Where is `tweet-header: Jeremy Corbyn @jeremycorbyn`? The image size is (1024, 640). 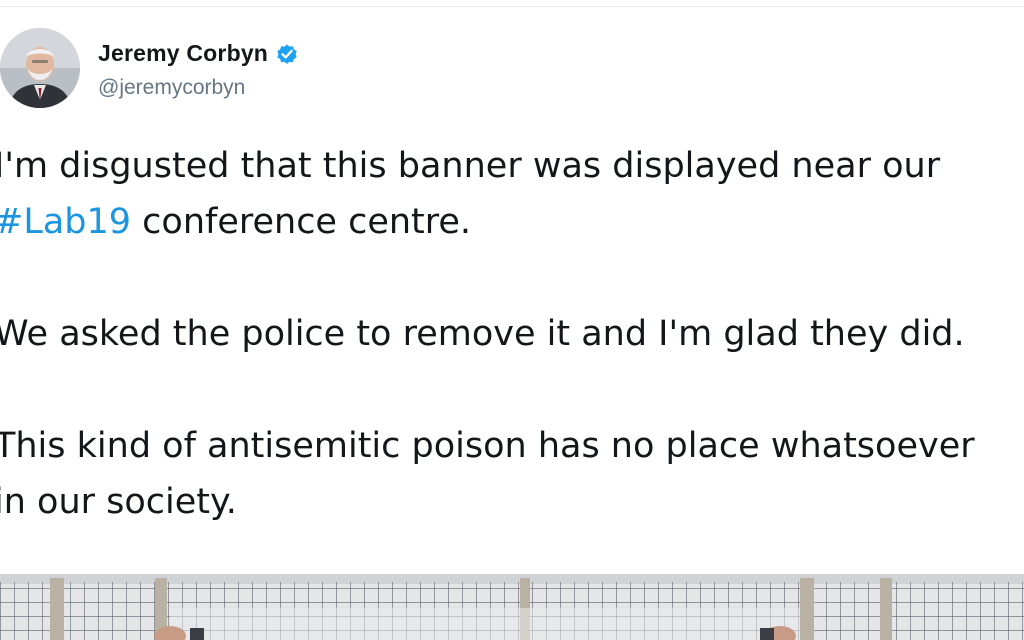 tweet-header: Jeremy Corbyn @jeremycorbyn is located at coordinates (250, 72).